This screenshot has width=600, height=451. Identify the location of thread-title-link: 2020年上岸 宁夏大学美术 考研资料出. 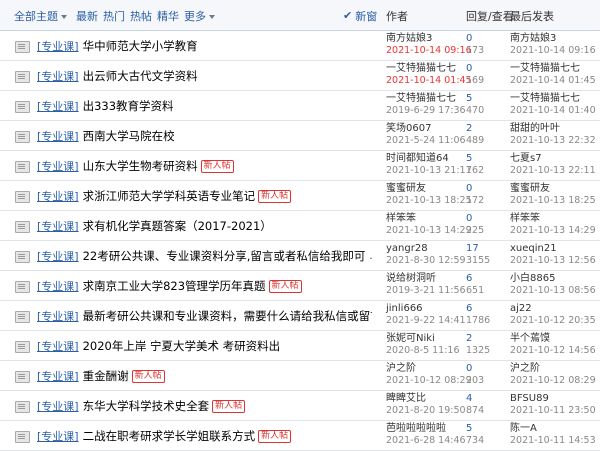
(182, 346).